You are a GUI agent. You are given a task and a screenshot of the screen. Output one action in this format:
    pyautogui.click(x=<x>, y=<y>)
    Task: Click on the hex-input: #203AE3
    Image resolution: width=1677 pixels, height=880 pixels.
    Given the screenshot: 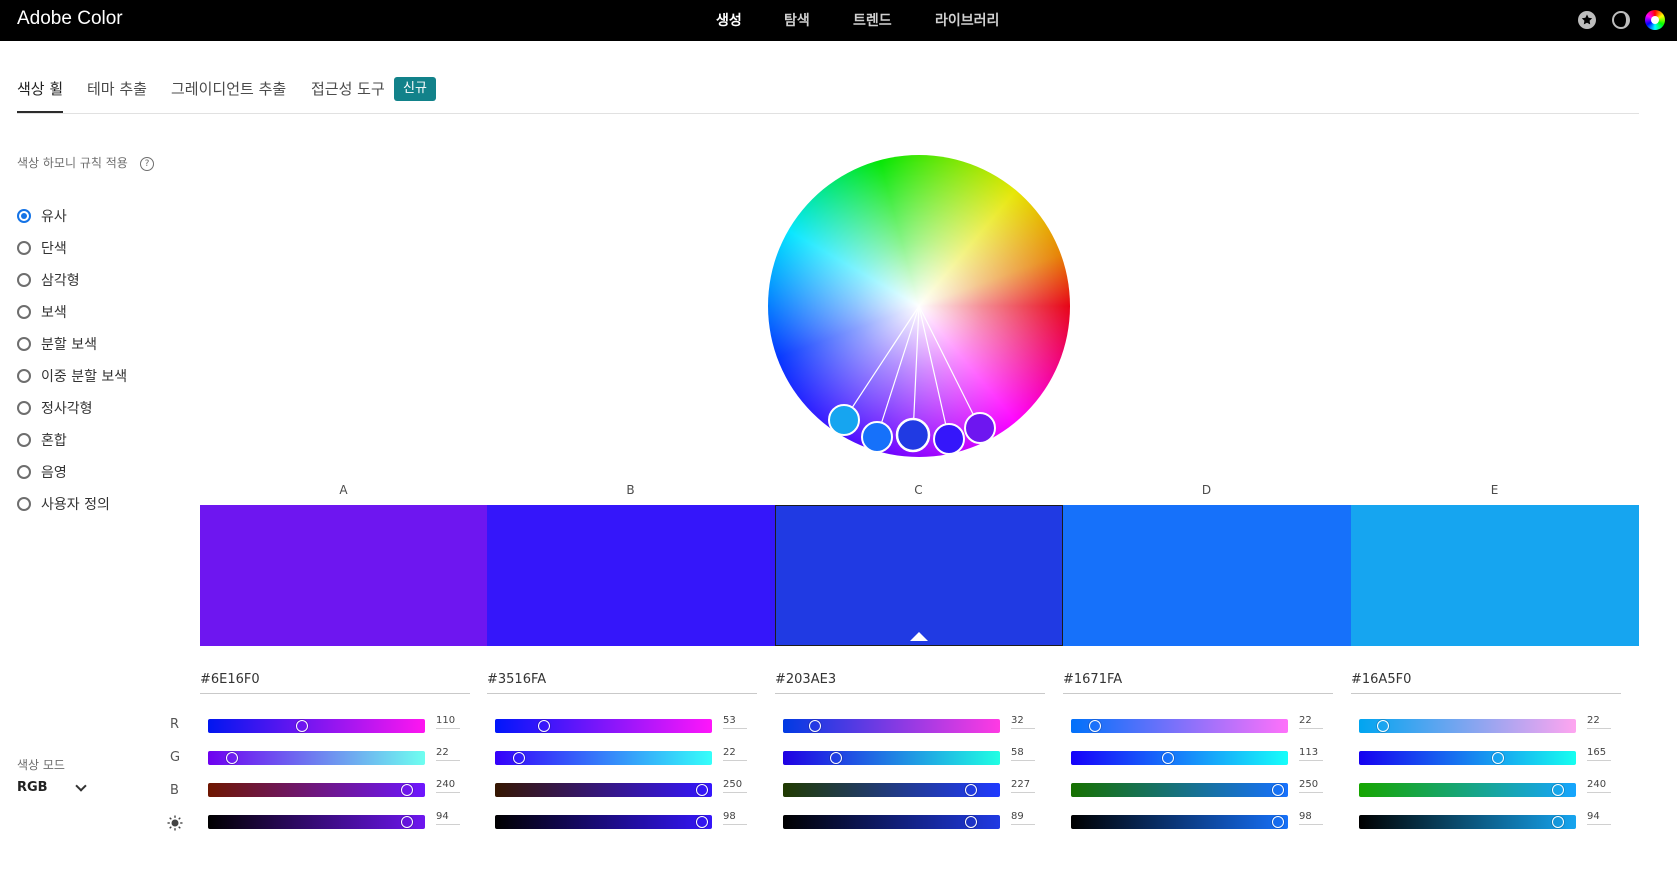 What is the action you would take?
    pyautogui.click(x=910, y=683)
    